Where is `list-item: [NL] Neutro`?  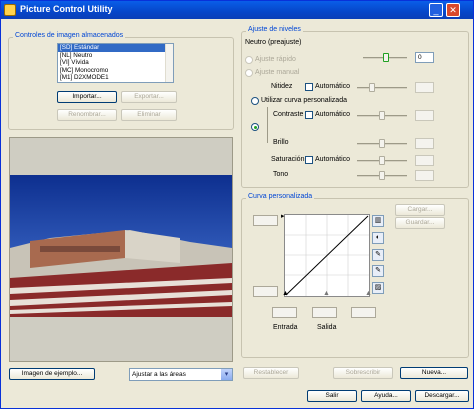
list-item: [NL] Neutro is located at coordinates (115, 56).